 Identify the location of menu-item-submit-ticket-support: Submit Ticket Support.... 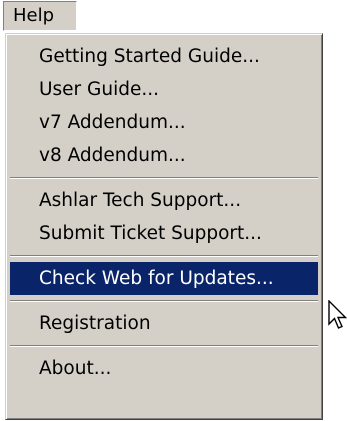
(164, 233).